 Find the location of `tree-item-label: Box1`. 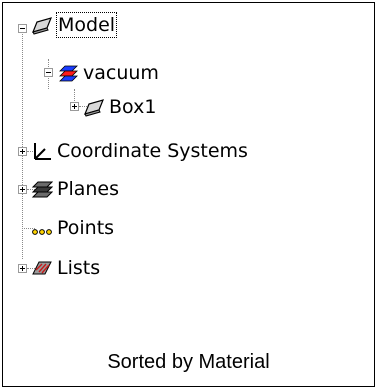

tree-item-label: Box1 is located at coordinates (133, 107).